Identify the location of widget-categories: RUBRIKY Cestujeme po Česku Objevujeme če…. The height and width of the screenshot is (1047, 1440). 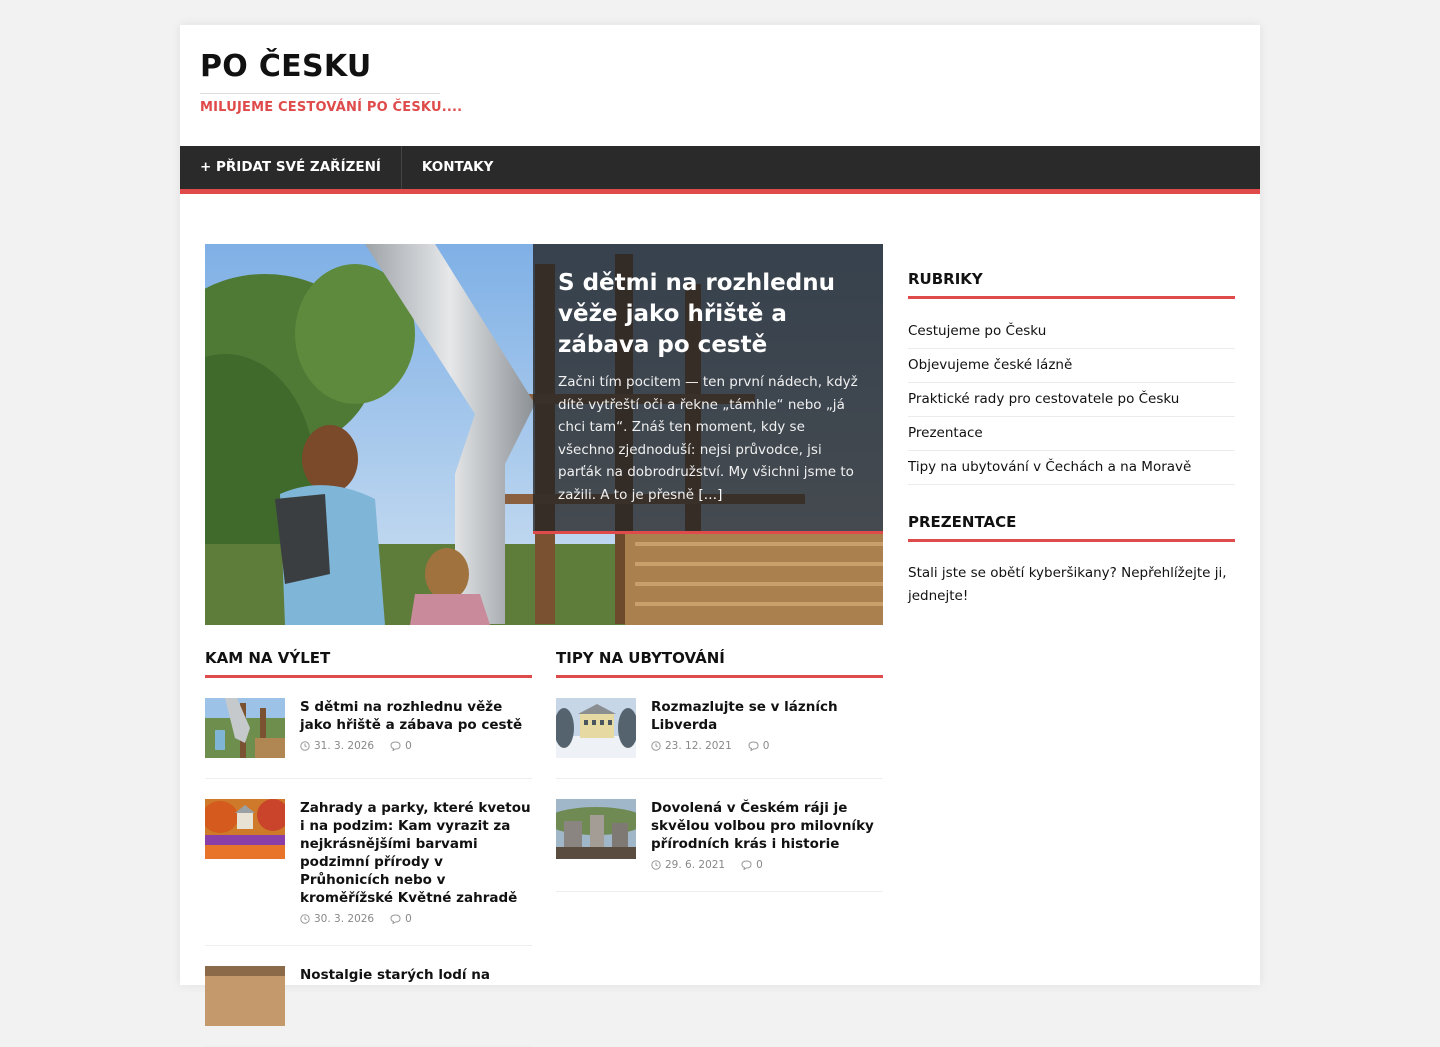
(1071, 377).